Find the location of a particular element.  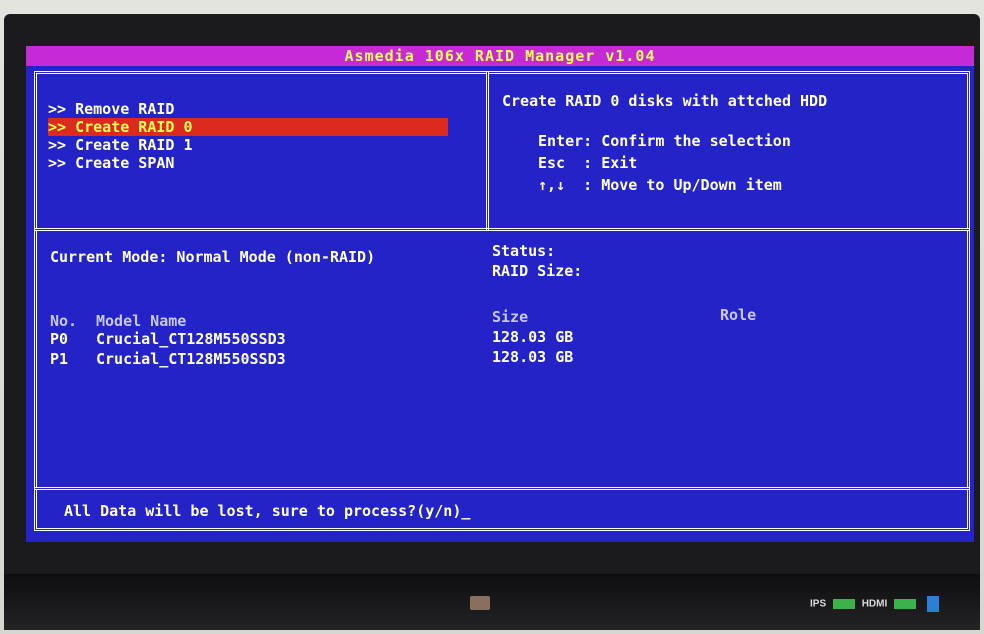

bezel-badges: IPS HDMI is located at coordinates (874, 604).